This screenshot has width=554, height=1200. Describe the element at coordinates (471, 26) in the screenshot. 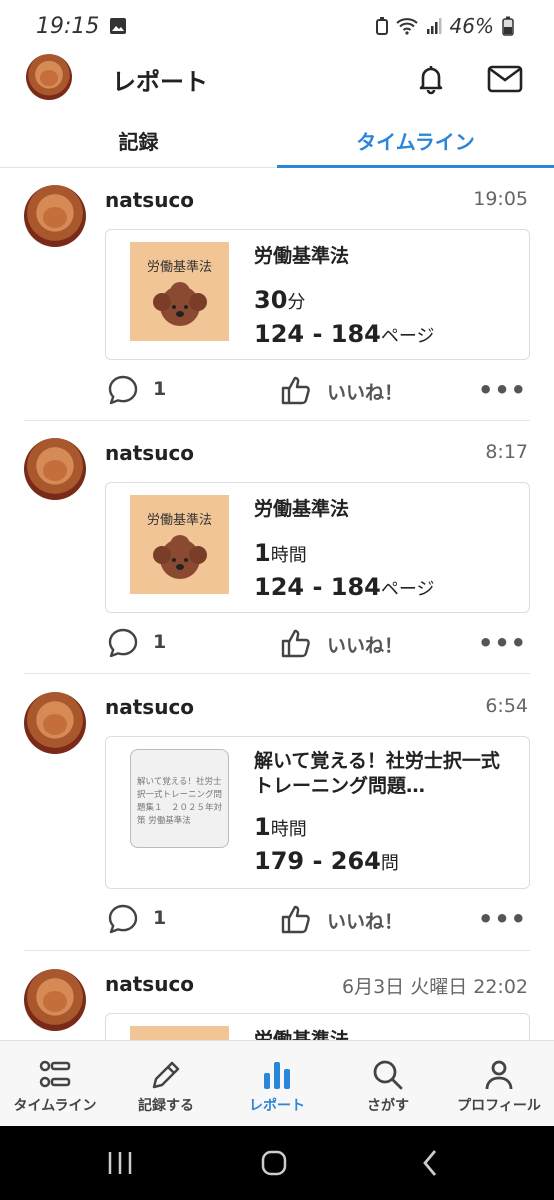

I see `battery-percent: 46%` at that location.